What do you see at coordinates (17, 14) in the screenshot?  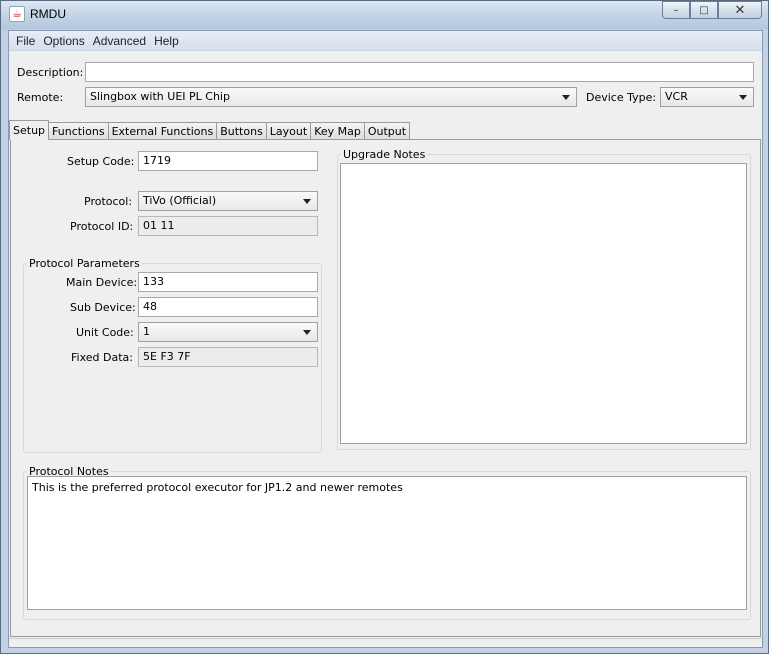 I see `java-cup-icon: ☕` at bounding box center [17, 14].